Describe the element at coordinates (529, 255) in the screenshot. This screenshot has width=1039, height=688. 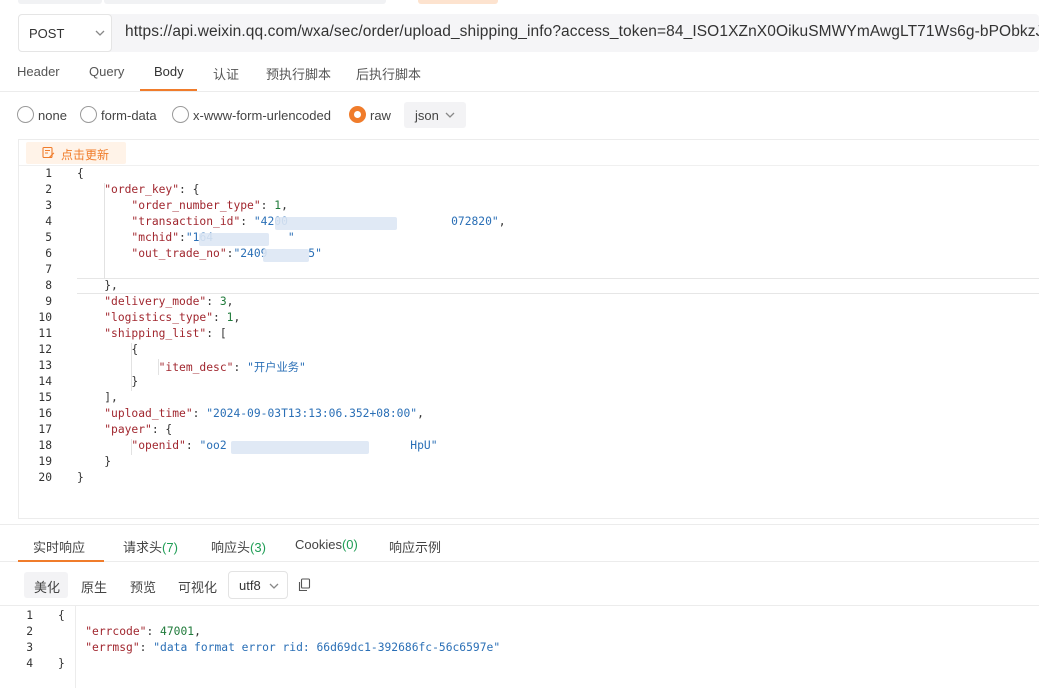
I see `code-line: 6 "out_trade_no":"2409 5"` at that location.